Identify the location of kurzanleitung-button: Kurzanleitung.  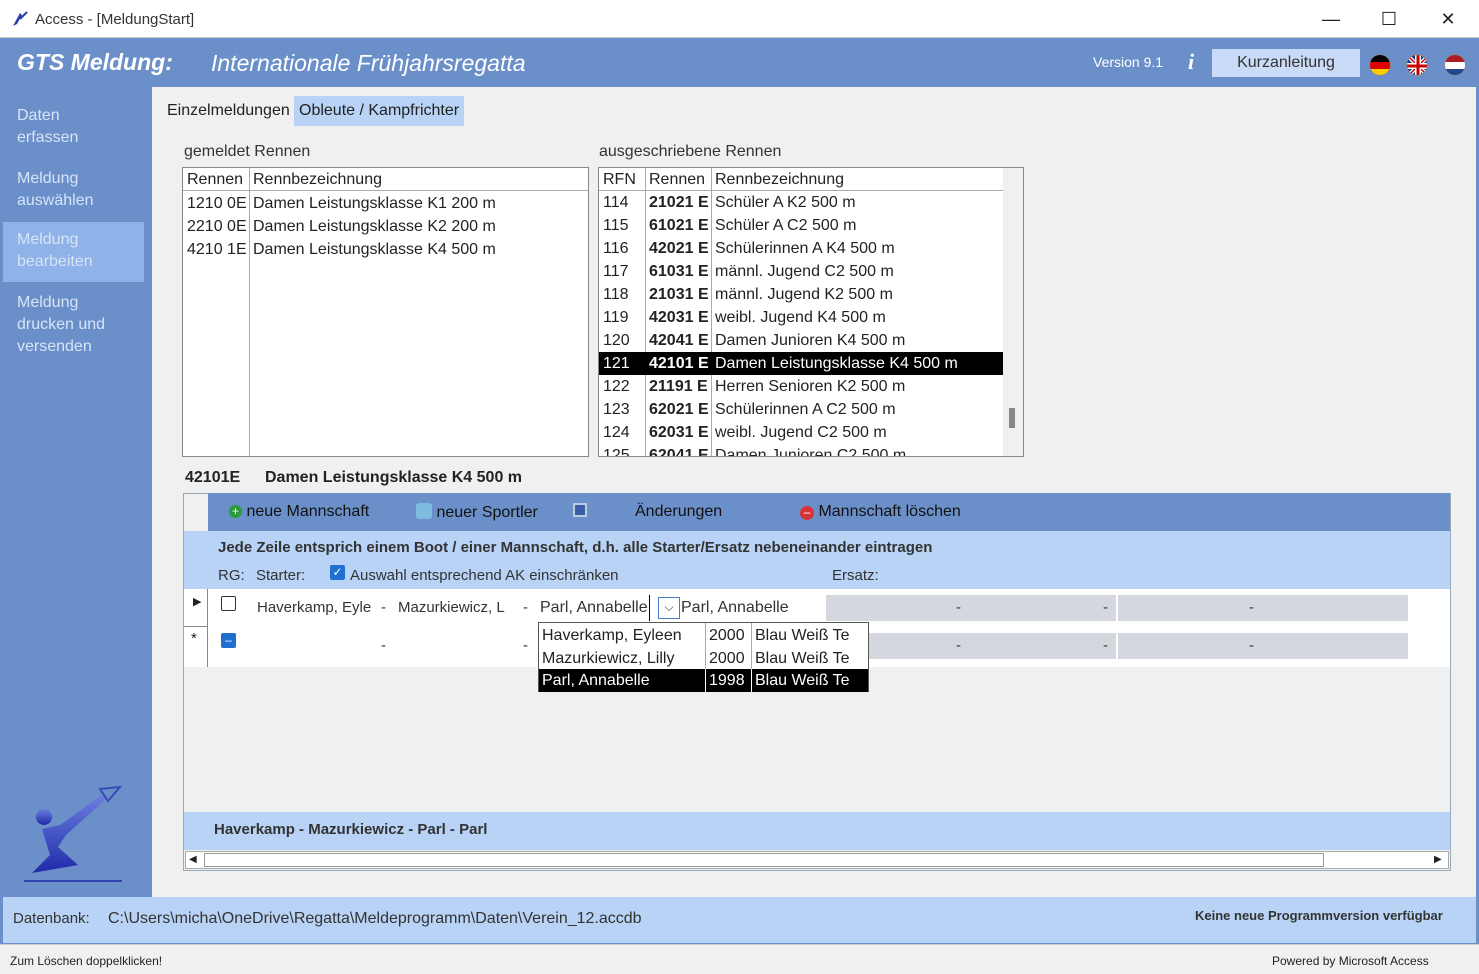
(1286, 63).